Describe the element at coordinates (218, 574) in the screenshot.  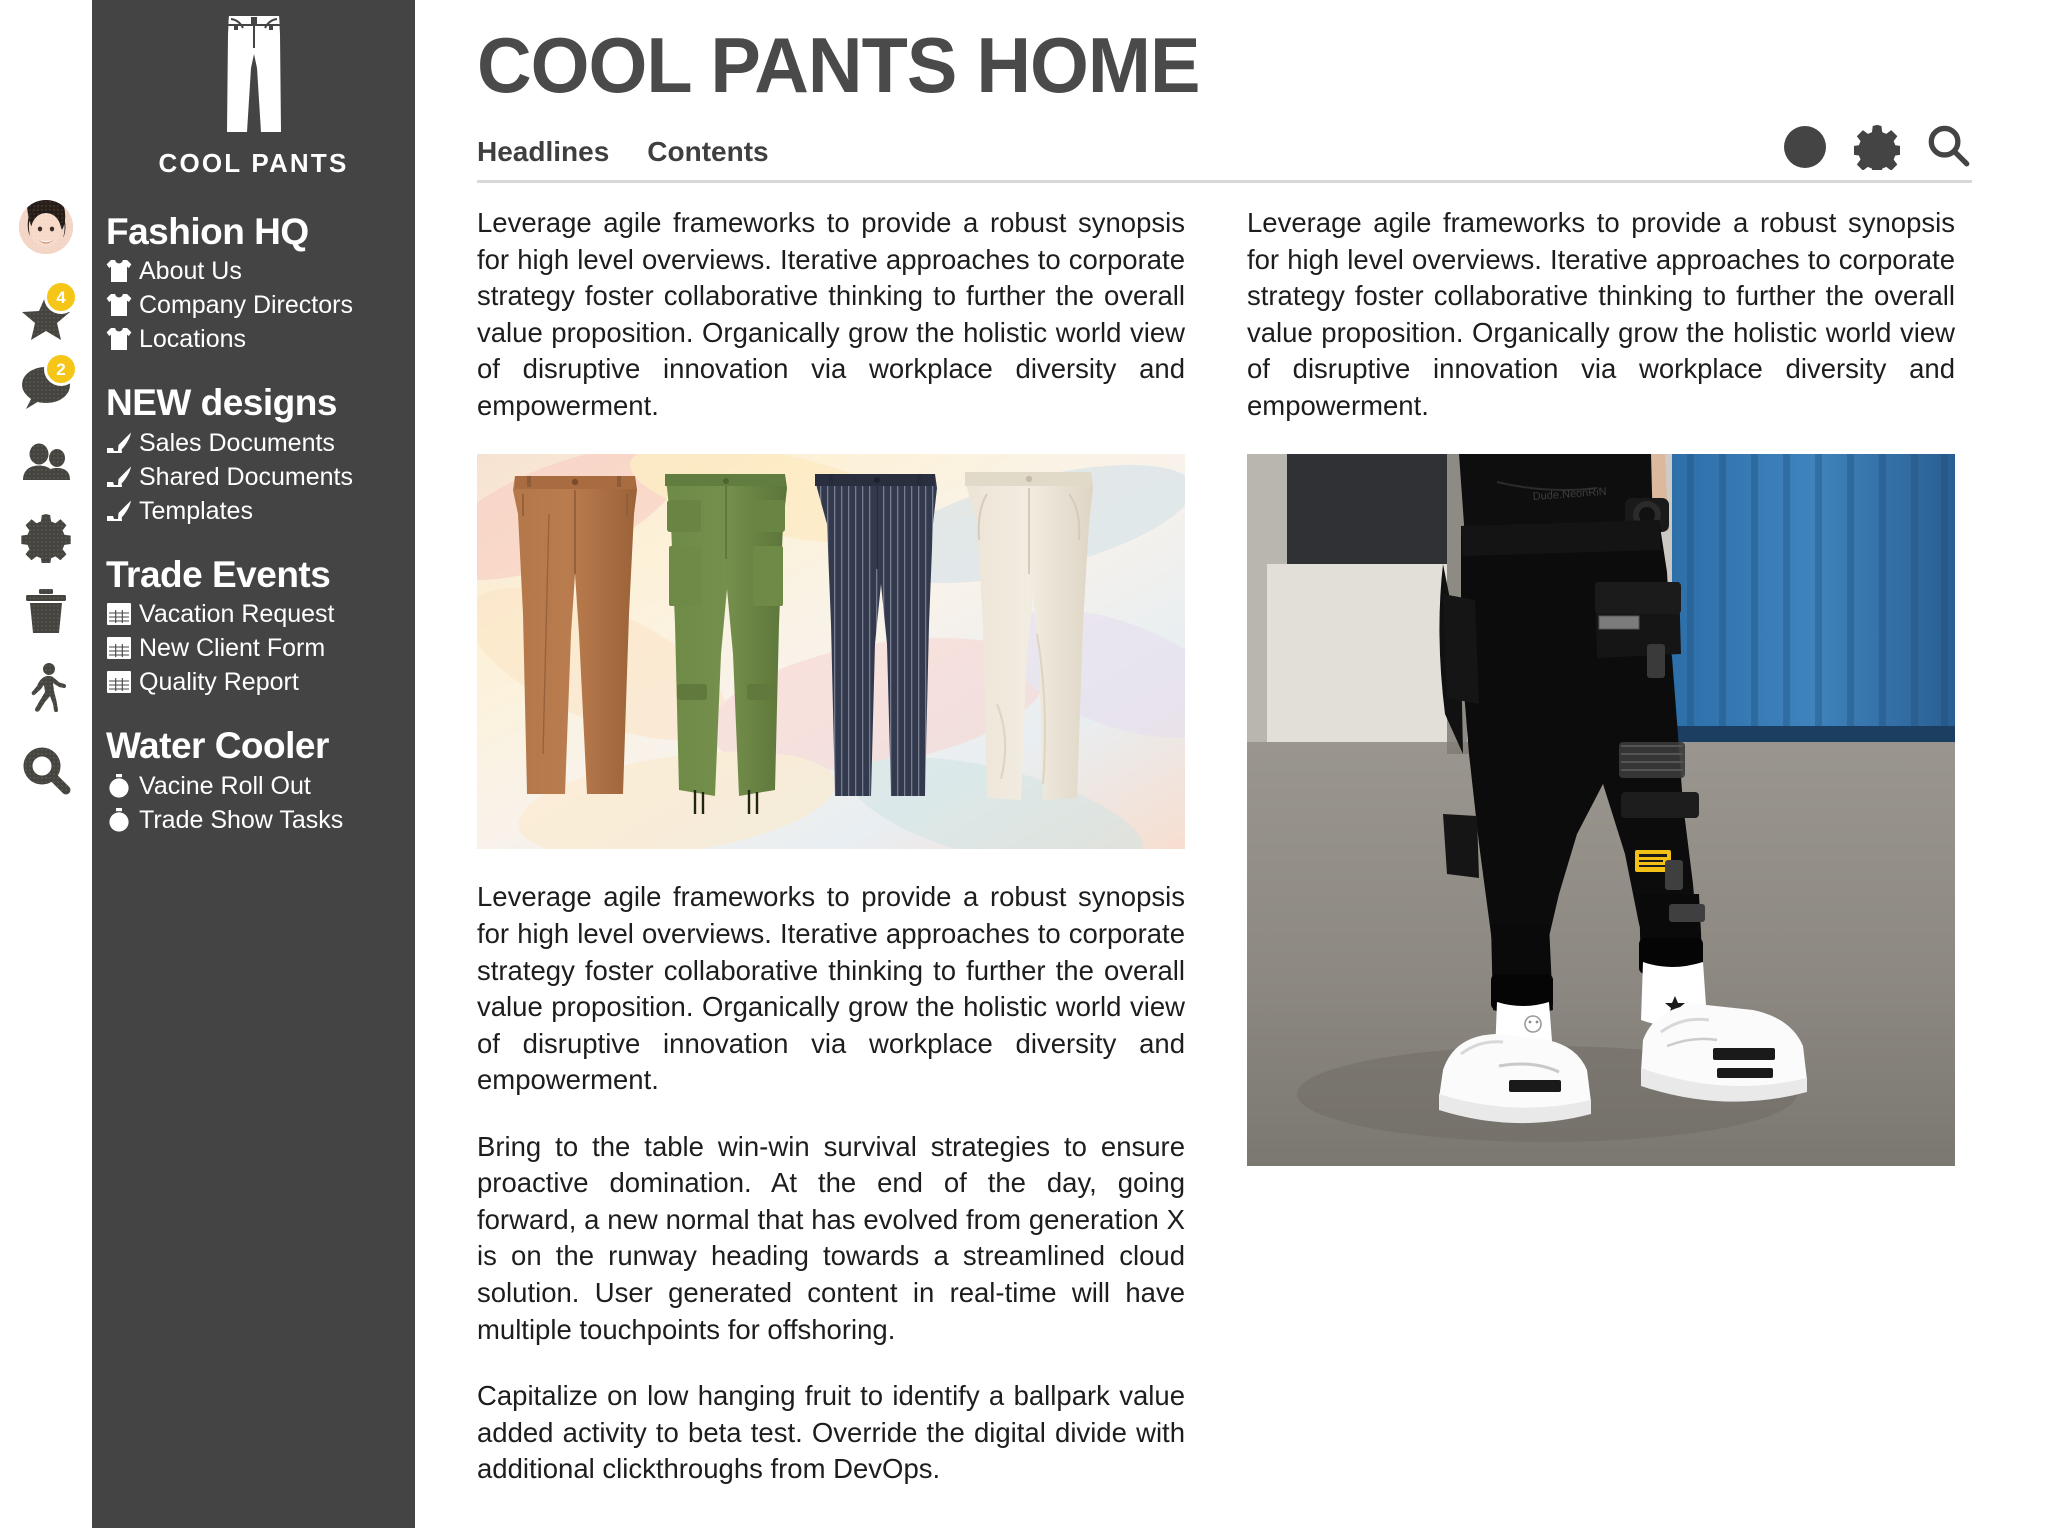
I see `nav-heading-trade-events: Trade Events` at that location.